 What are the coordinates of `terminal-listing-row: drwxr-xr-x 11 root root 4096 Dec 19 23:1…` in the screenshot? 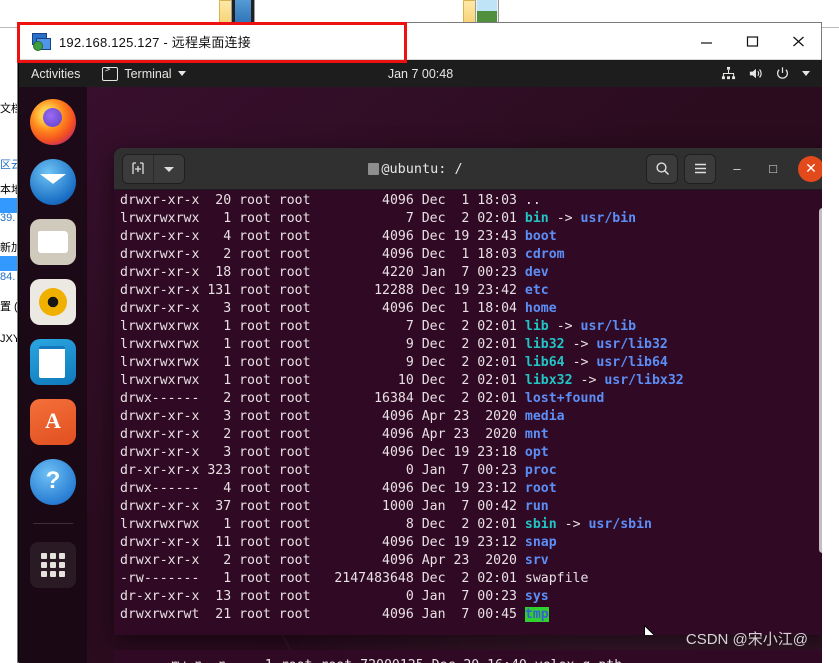 It's located at (471, 543).